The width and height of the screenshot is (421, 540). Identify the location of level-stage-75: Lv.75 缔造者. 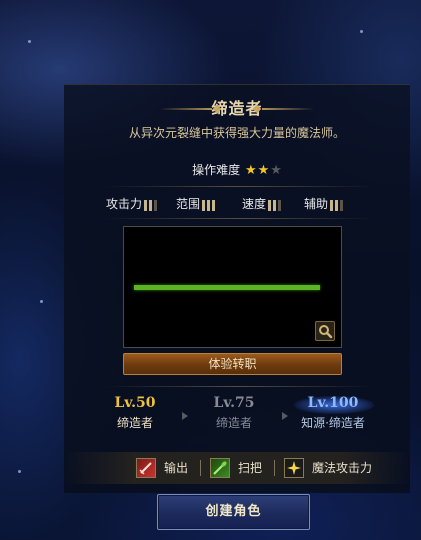
(234, 413).